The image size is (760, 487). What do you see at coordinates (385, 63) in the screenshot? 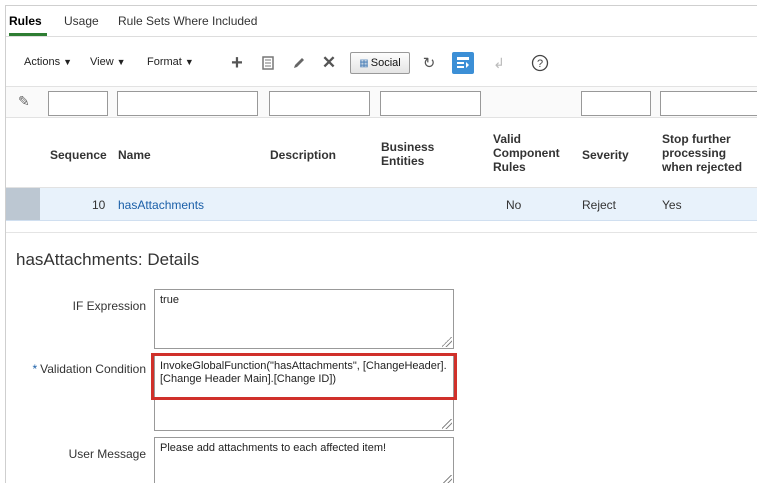
I see `social-button-label: Social` at bounding box center [385, 63].